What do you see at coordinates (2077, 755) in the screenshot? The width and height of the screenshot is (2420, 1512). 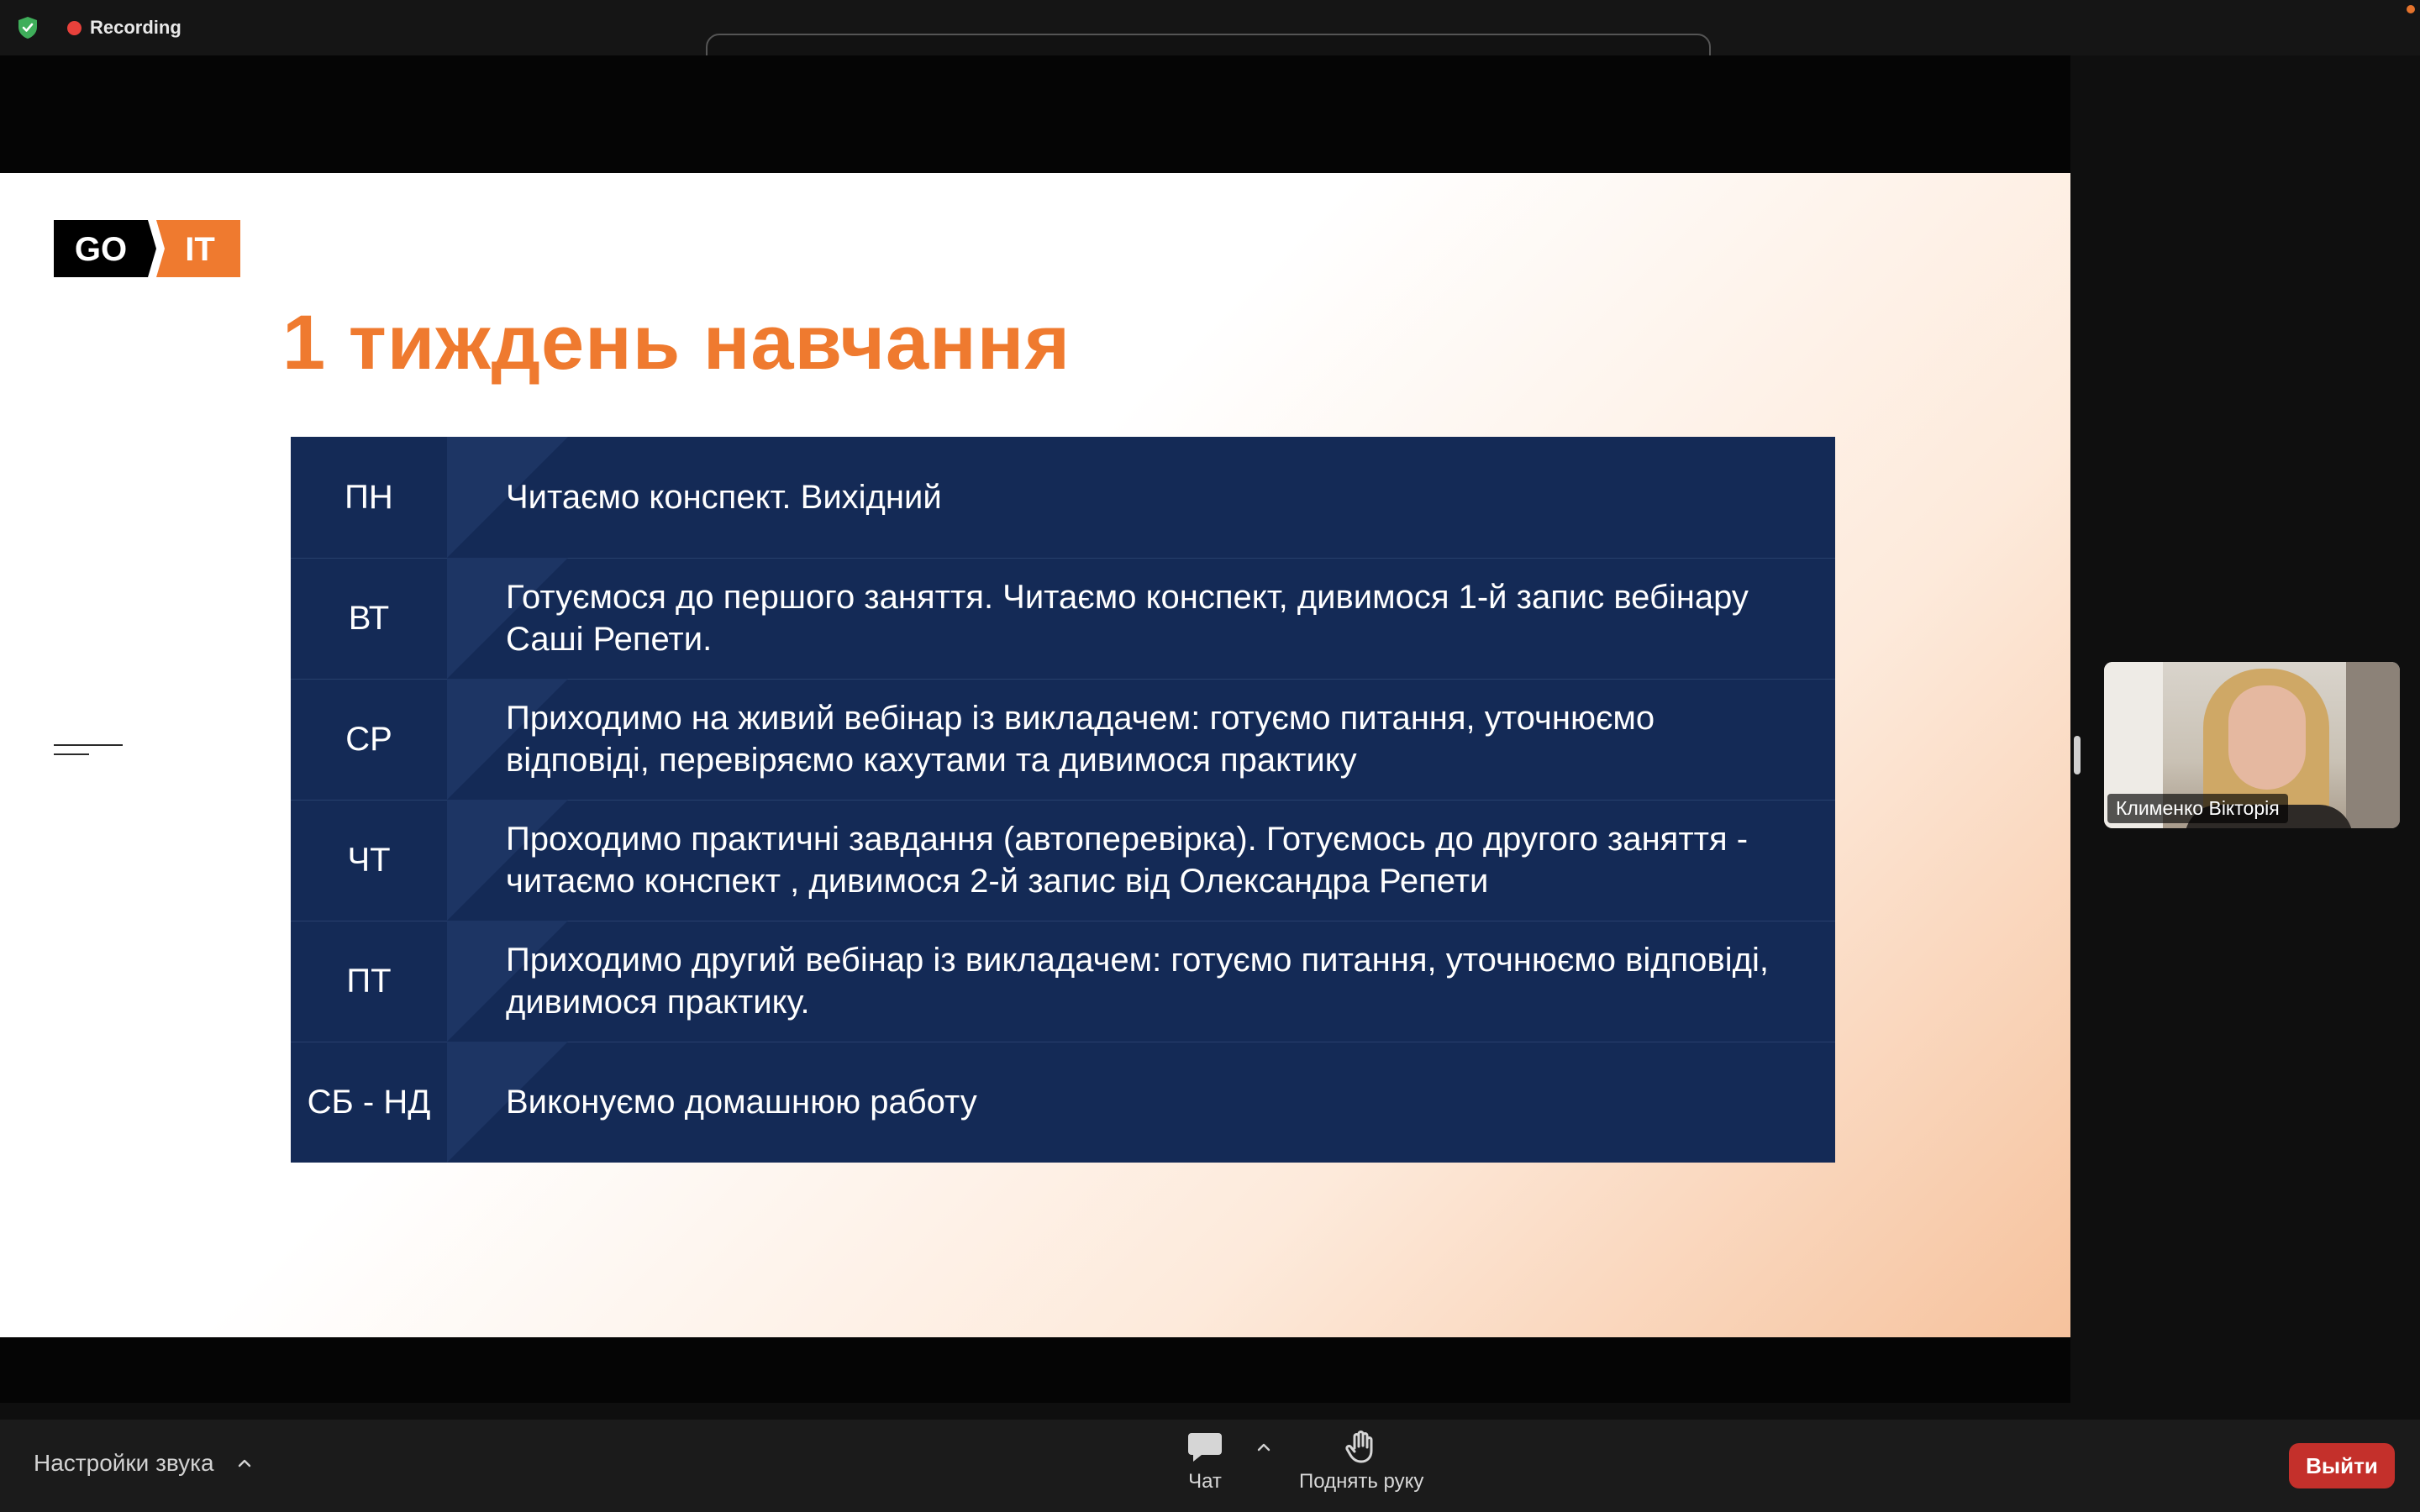 I see `panel-resize-handle` at bounding box center [2077, 755].